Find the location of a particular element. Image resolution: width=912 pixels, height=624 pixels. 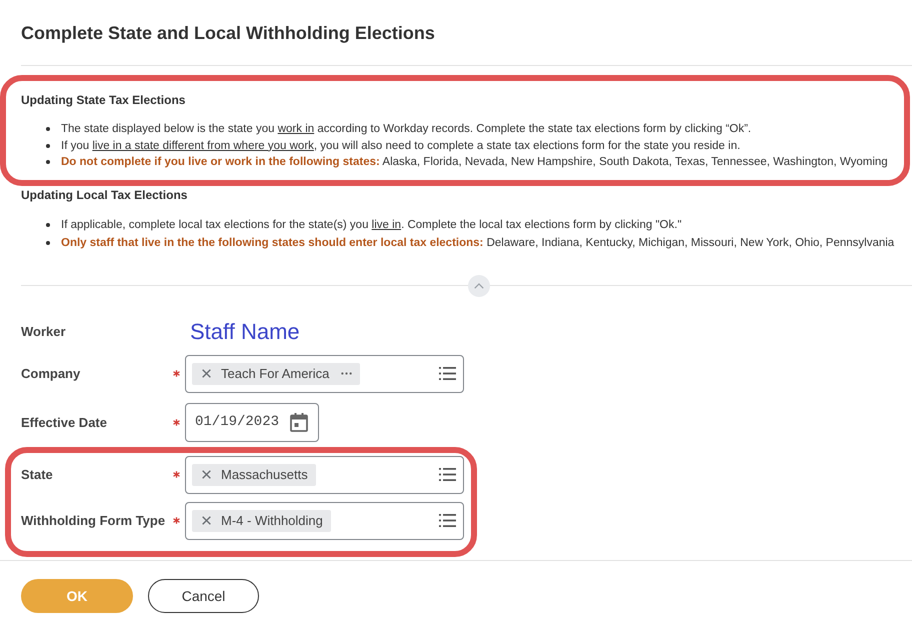

selected-value: M-4 - Withholding is located at coordinates (272, 520).